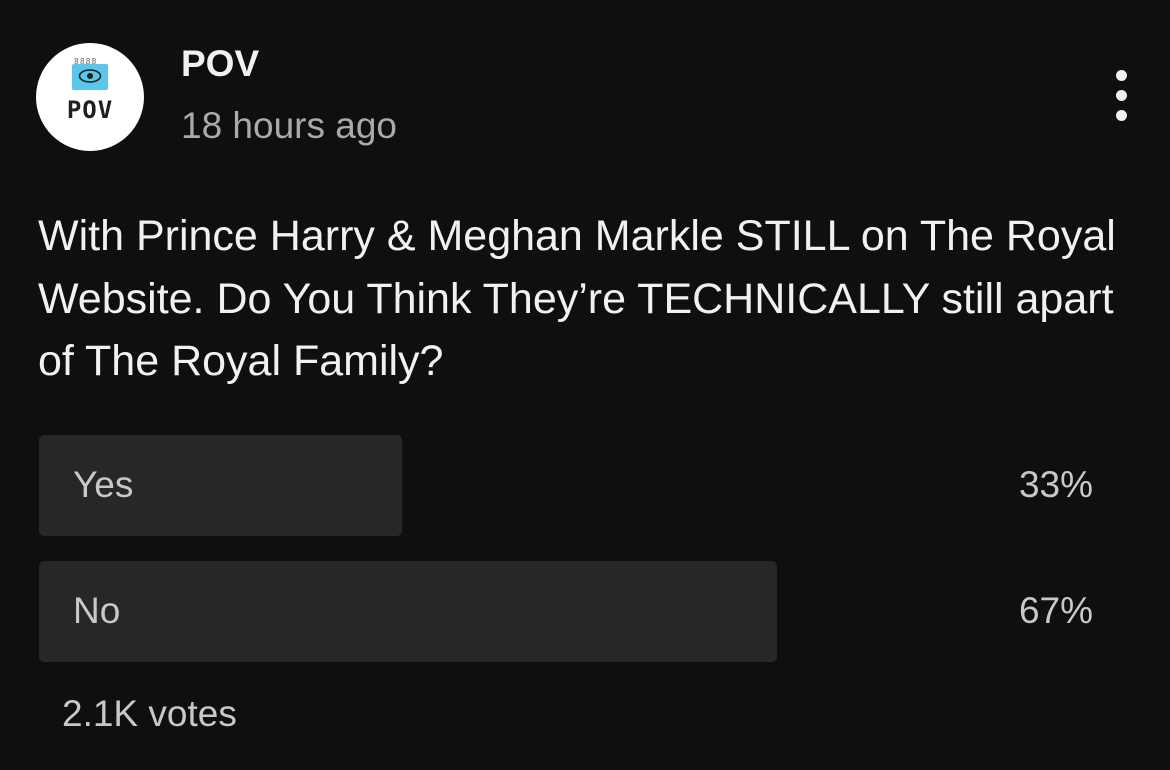  What do you see at coordinates (103, 484) in the screenshot?
I see `poll-option-label: Yes` at bounding box center [103, 484].